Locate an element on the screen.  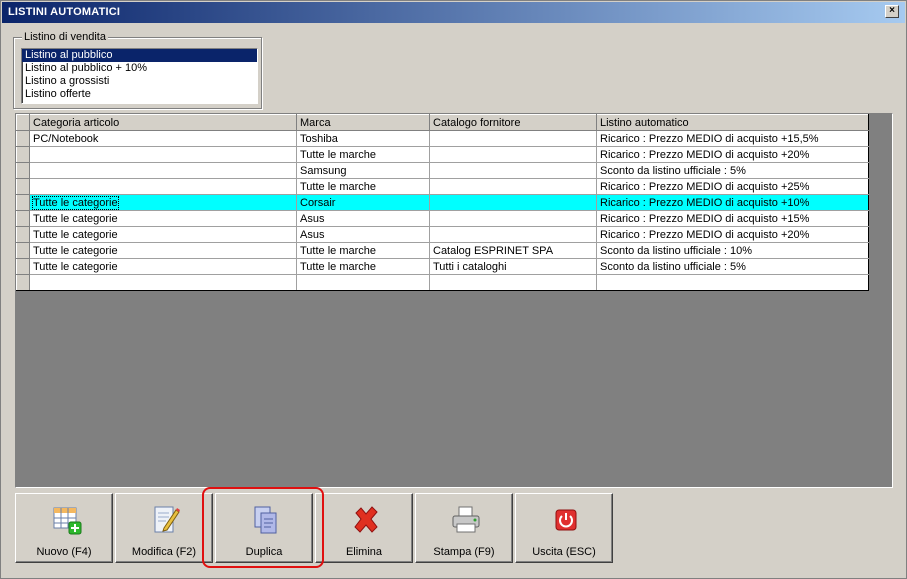
table-row: Samsung Sconto da listino ufficiale : 5% is located at coordinates (442, 170).